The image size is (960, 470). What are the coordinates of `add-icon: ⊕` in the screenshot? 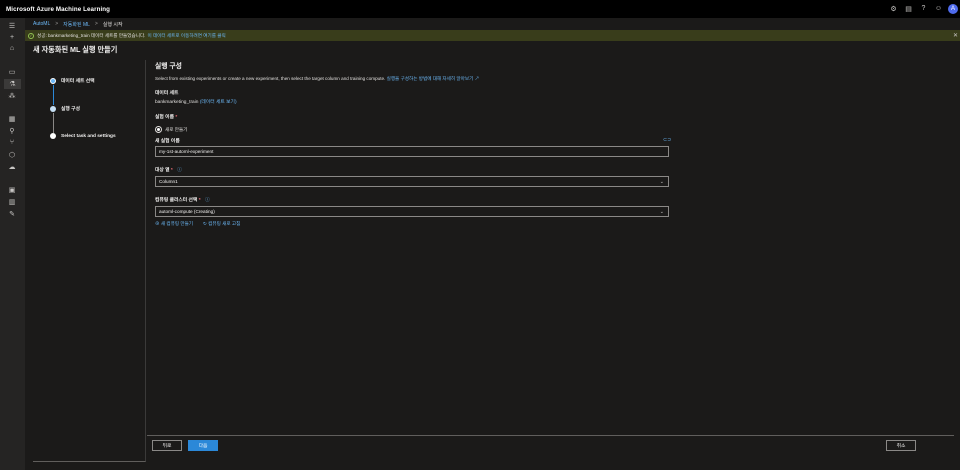 It's located at (157, 223).